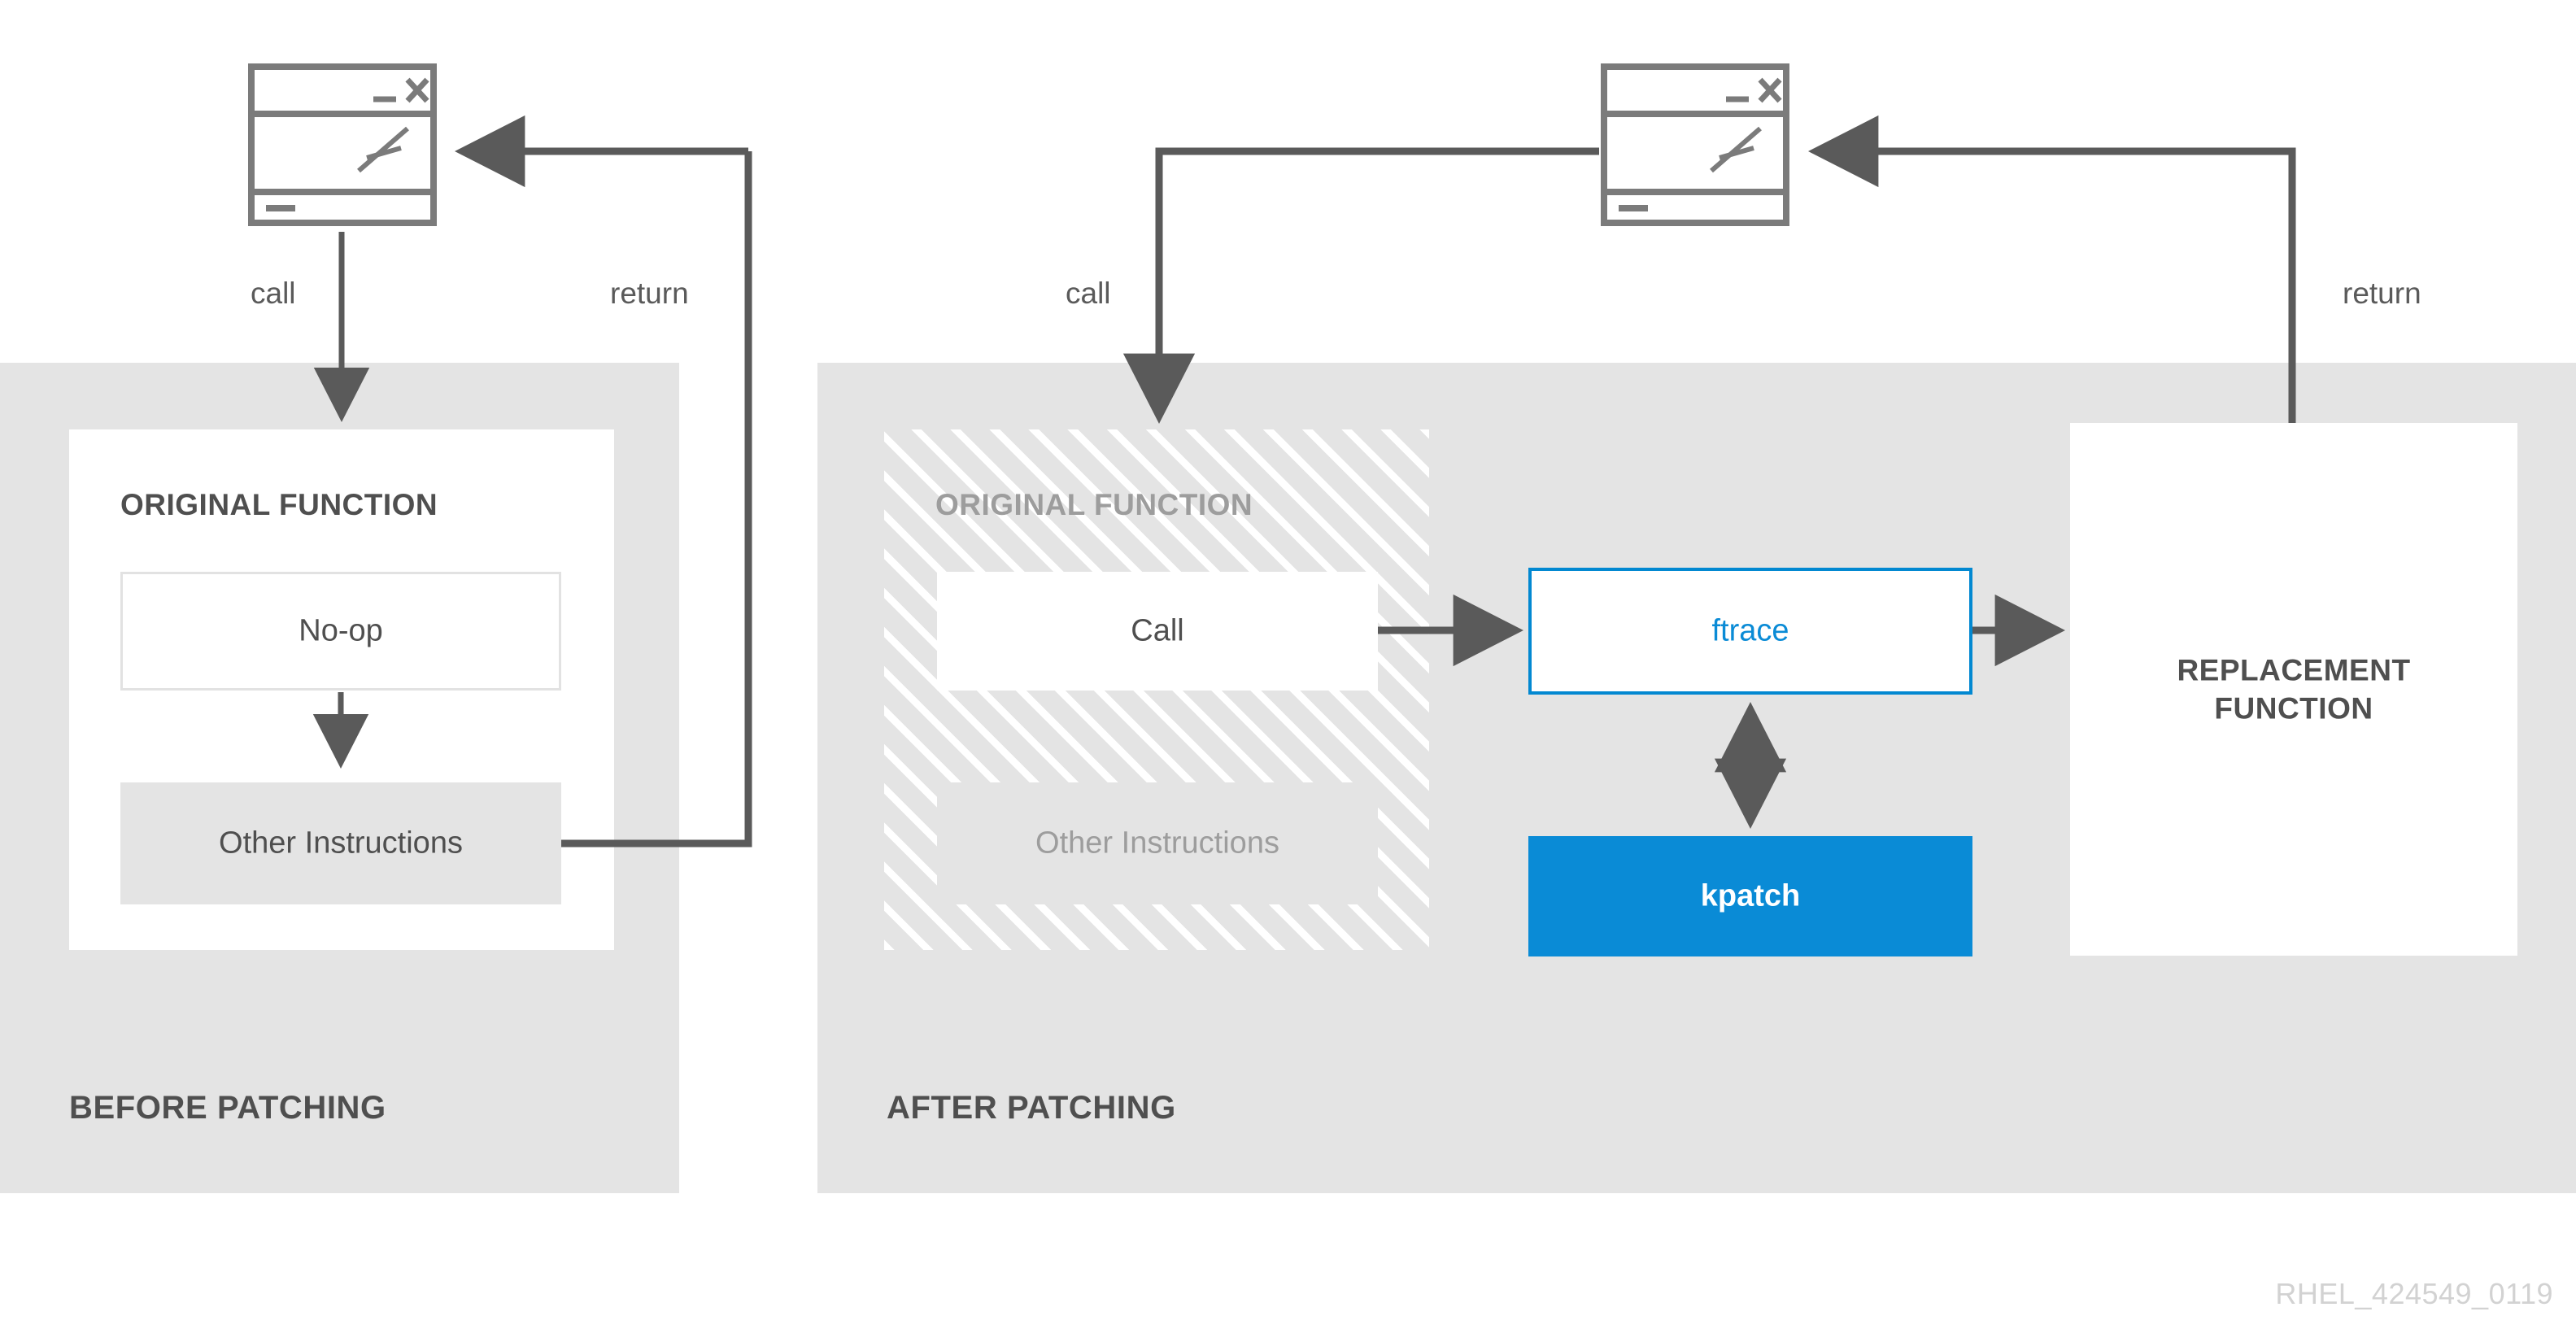 The image size is (2576, 1329). I want to click on no-op-box: No-op, so click(340, 631).